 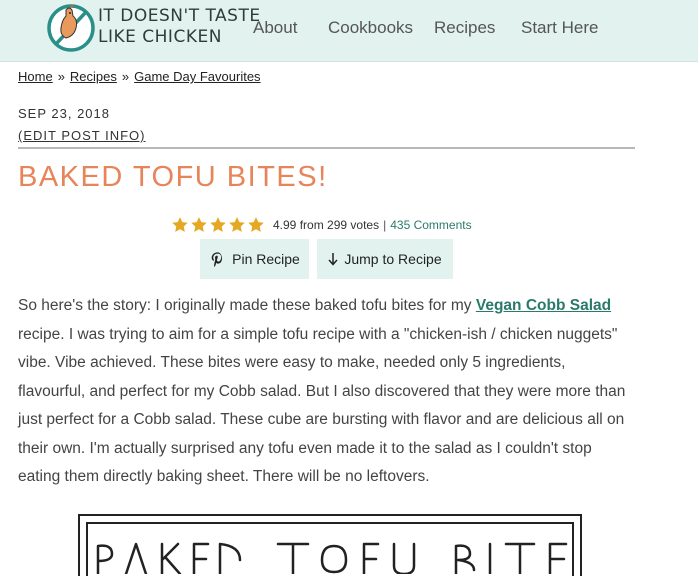 I want to click on breadcrumb: Home » Recipes » Game Day Favourites, so click(x=139, y=76).